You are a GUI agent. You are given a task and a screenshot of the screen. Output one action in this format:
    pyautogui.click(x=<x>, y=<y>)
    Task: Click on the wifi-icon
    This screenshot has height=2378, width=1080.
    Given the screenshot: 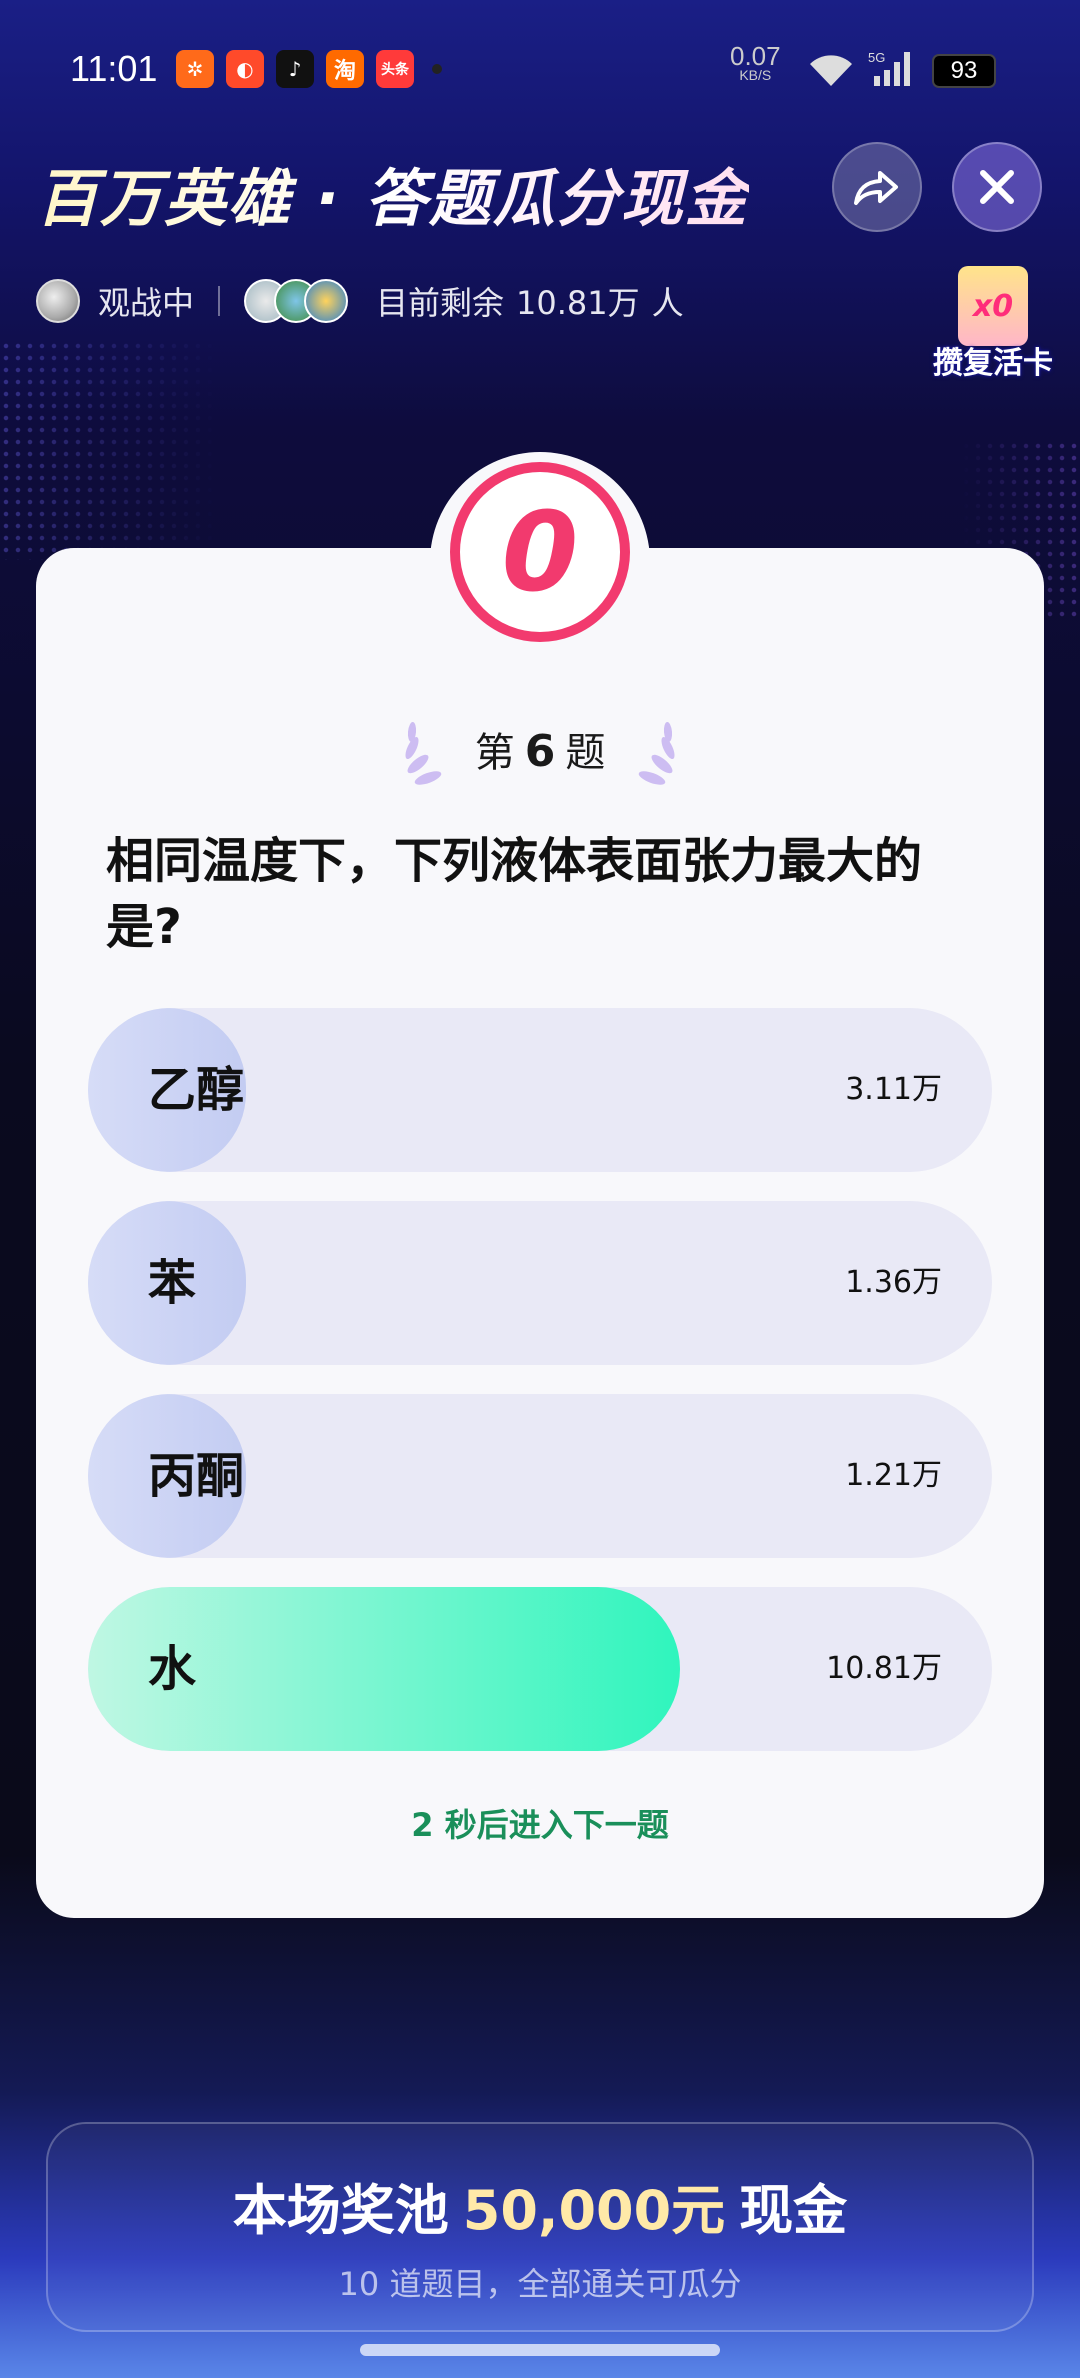 What is the action you would take?
    pyautogui.click(x=831, y=70)
    